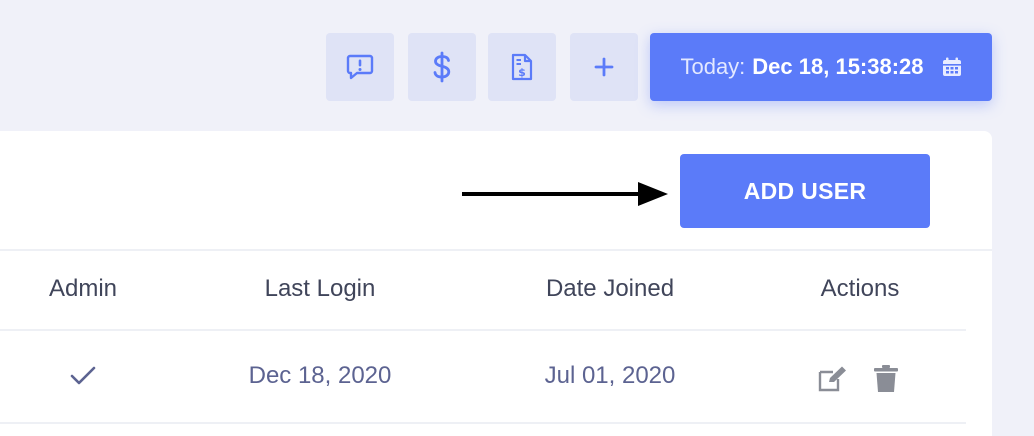  I want to click on header-divider, so click(496, 250).